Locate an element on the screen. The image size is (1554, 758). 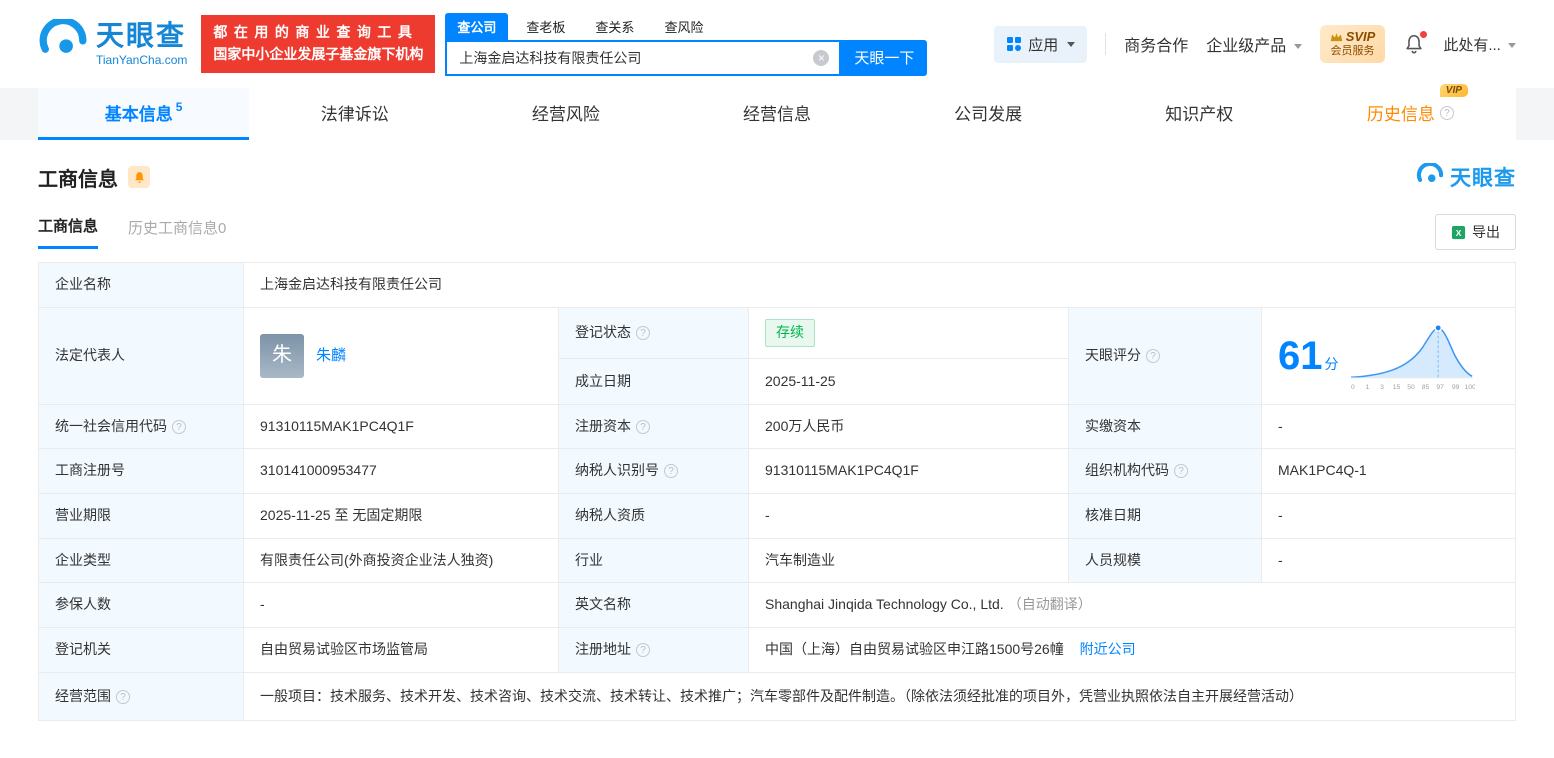
field-label: 登记机关 is located at coordinates (141, 650).